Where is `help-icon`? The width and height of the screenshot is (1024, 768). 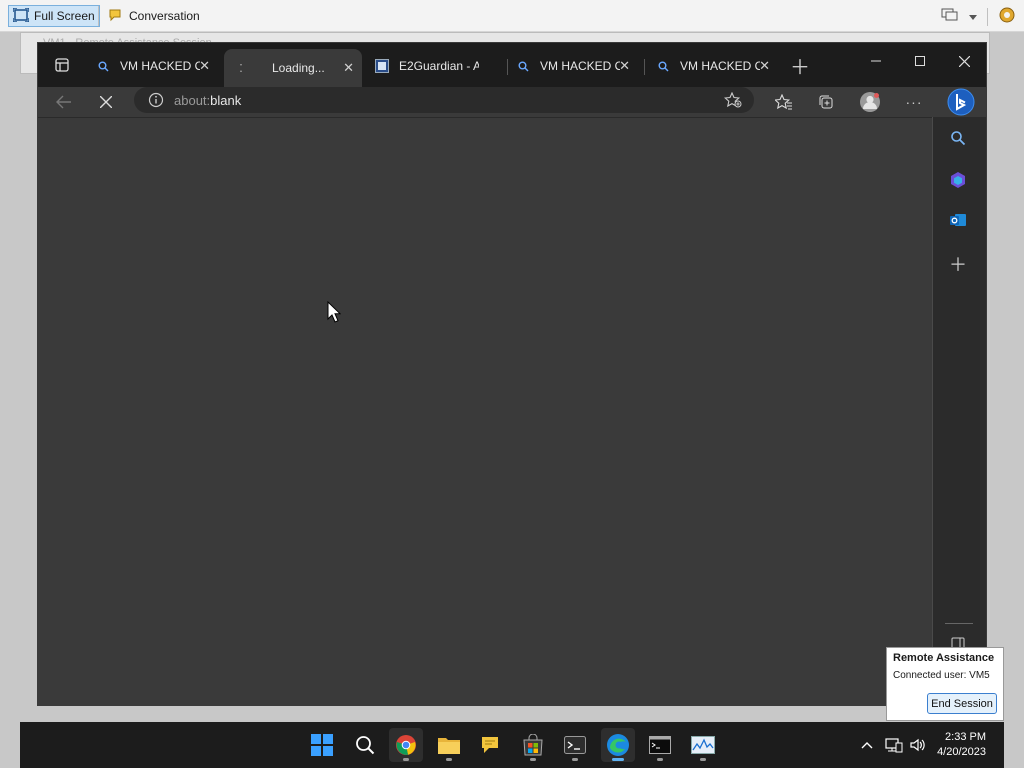 help-icon is located at coordinates (1007, 16).